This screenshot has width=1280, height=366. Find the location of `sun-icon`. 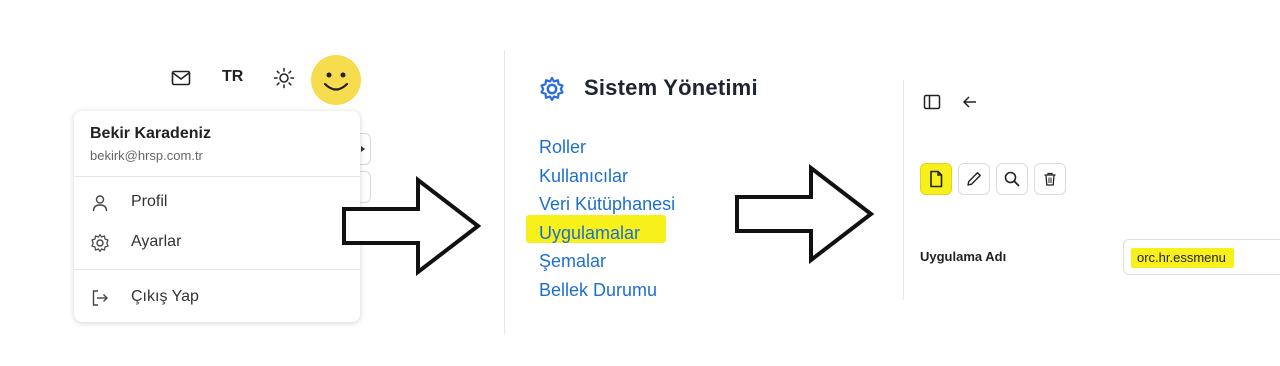

sun-icon is located at coordinates (284, 78).